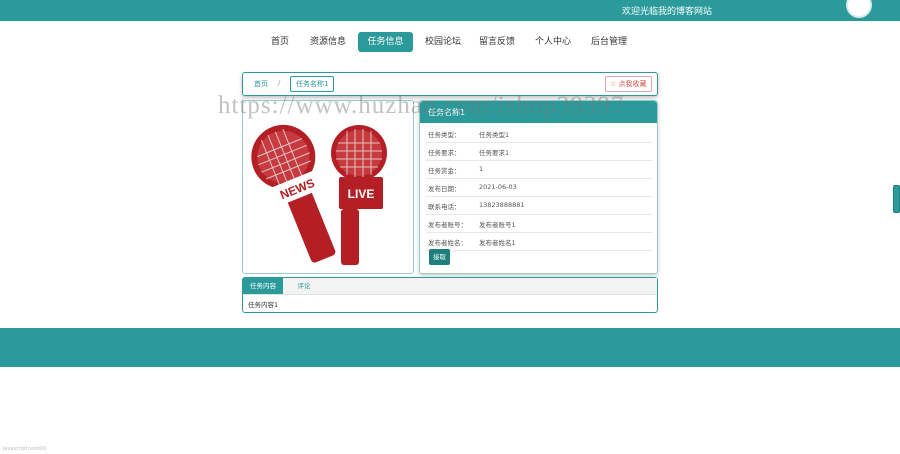  Describe the element at coordinates (538, 112) in the screenshot. I see `detail-header: 任务名称1` at that location.